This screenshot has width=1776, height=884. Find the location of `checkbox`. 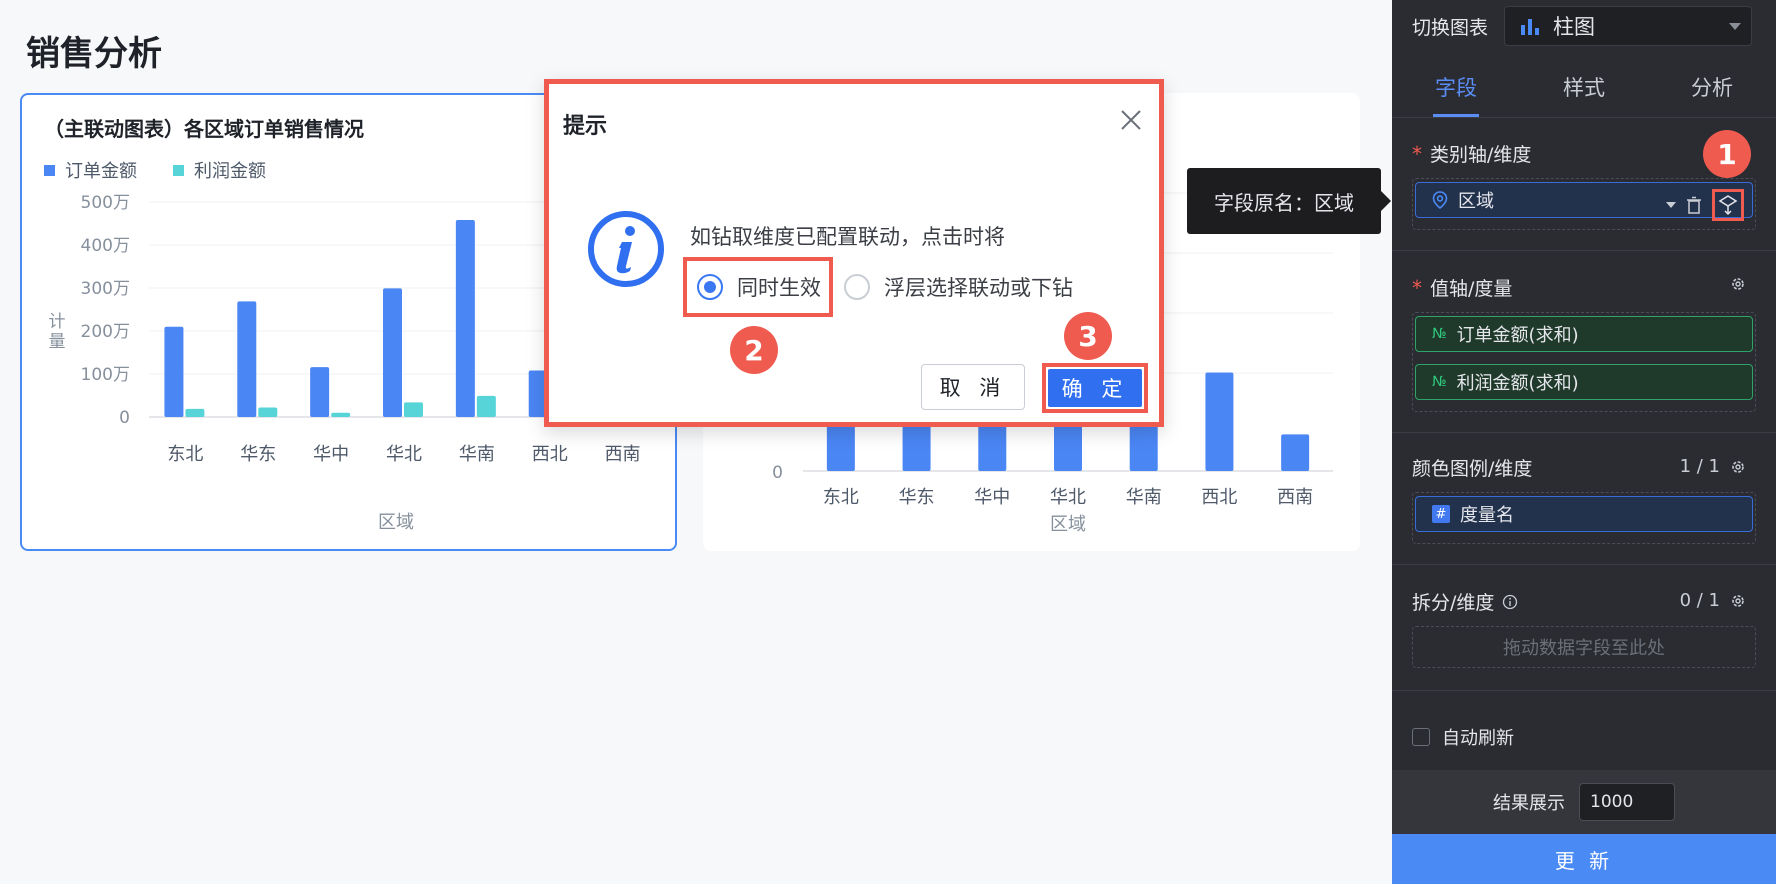

checkbox is located at coordinates (1421, 737).